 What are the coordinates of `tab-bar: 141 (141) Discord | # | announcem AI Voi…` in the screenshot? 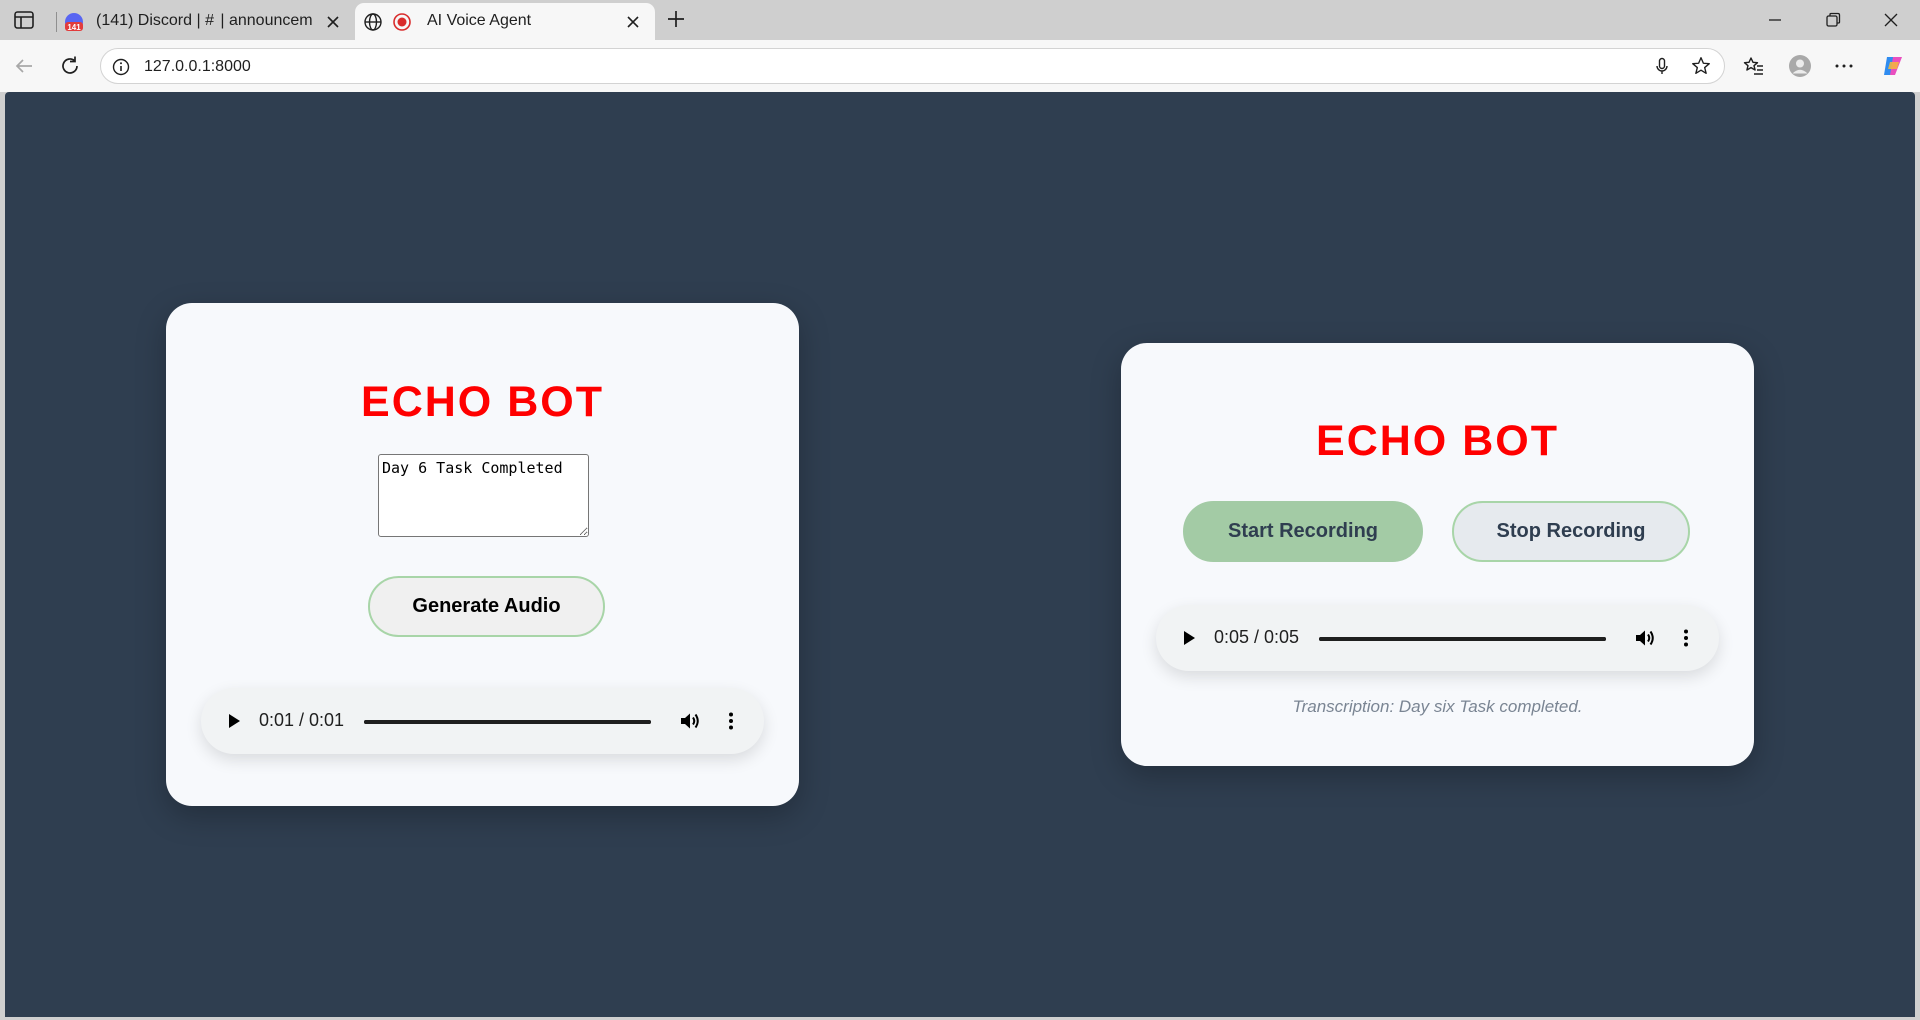 It's located at (960, 20).